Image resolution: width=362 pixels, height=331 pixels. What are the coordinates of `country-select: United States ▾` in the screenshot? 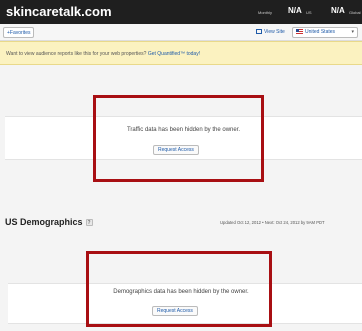 It's located at (325, 32).